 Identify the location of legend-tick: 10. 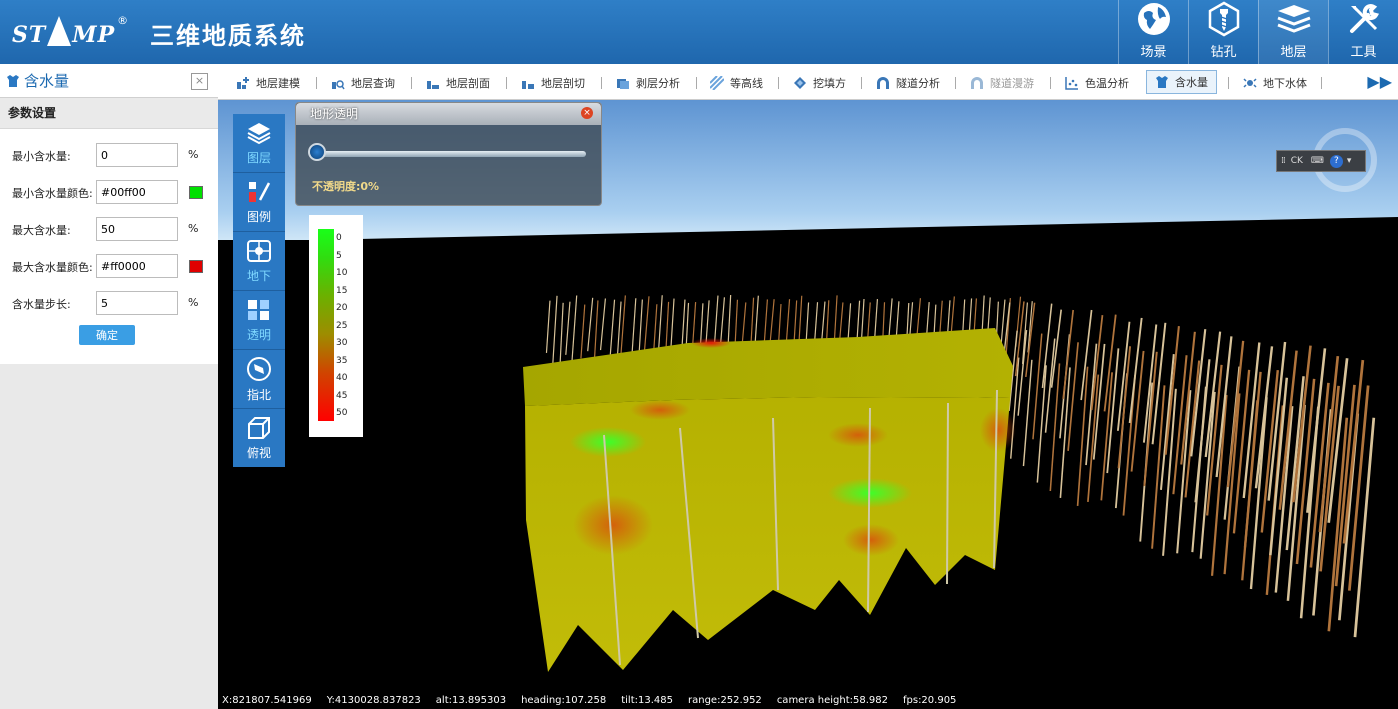
(342, 273).